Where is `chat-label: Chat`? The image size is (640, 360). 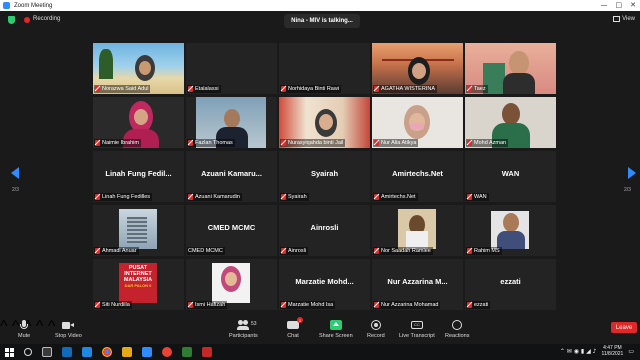 chat-label: Chat is located at coordinates (293, 336).